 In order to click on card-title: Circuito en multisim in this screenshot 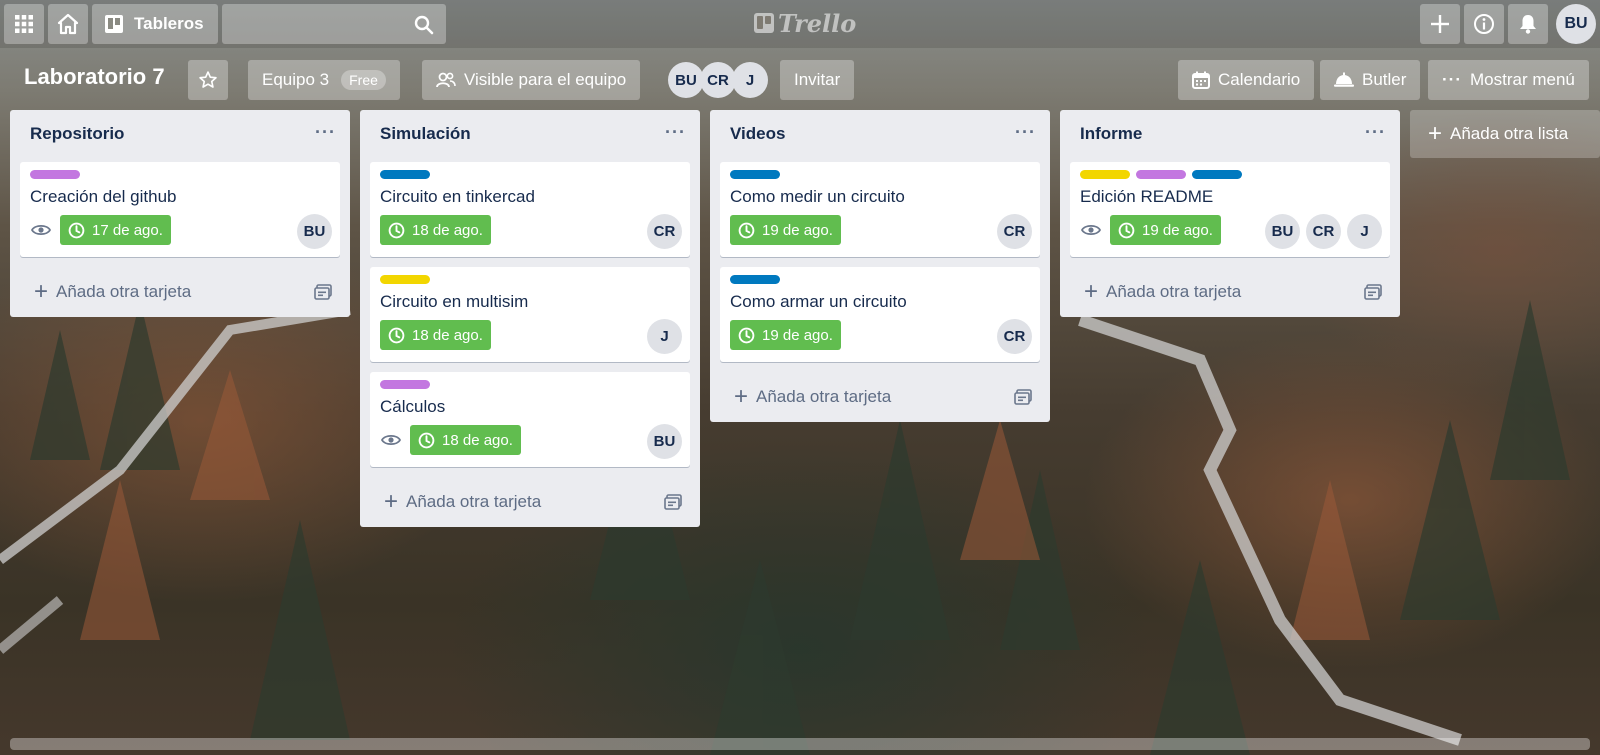, I will do `click(454, 301)`.